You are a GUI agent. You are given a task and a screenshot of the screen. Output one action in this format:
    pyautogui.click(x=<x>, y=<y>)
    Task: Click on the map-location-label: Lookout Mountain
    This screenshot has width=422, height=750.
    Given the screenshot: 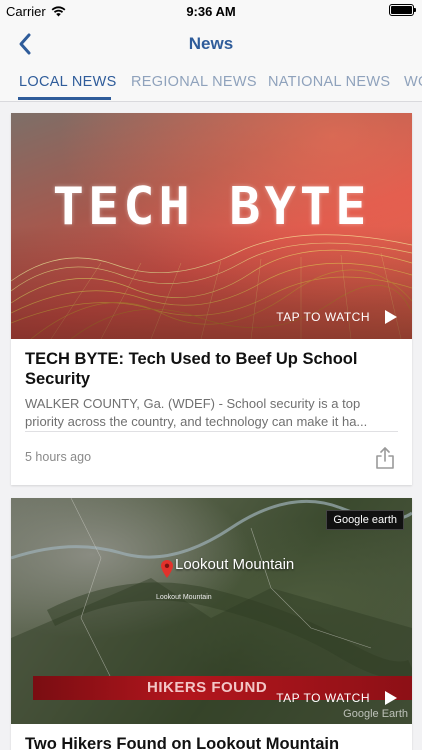 What is the action you would take?
    pyautogui.click(x=235, y=564)
    